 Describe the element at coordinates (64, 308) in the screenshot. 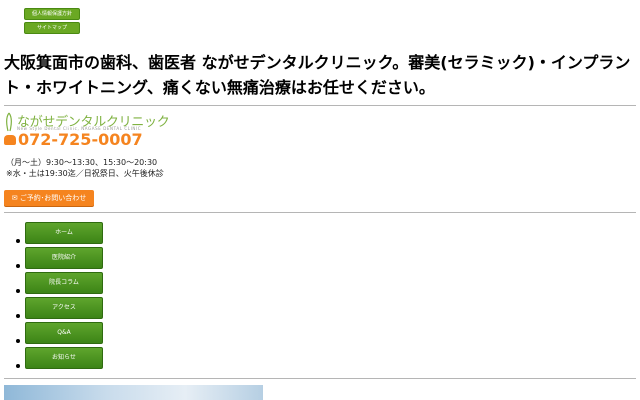

I see `nav-access: アクセス` at that location.